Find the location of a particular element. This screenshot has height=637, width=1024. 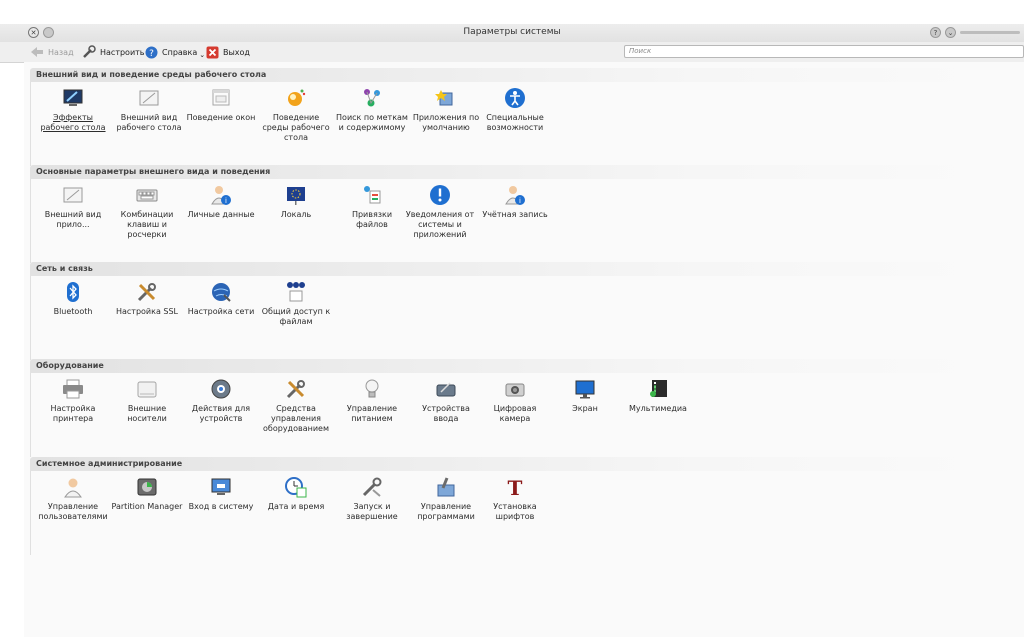

module-window-behavior: Поведение окон is located at coordinates (221, 105).